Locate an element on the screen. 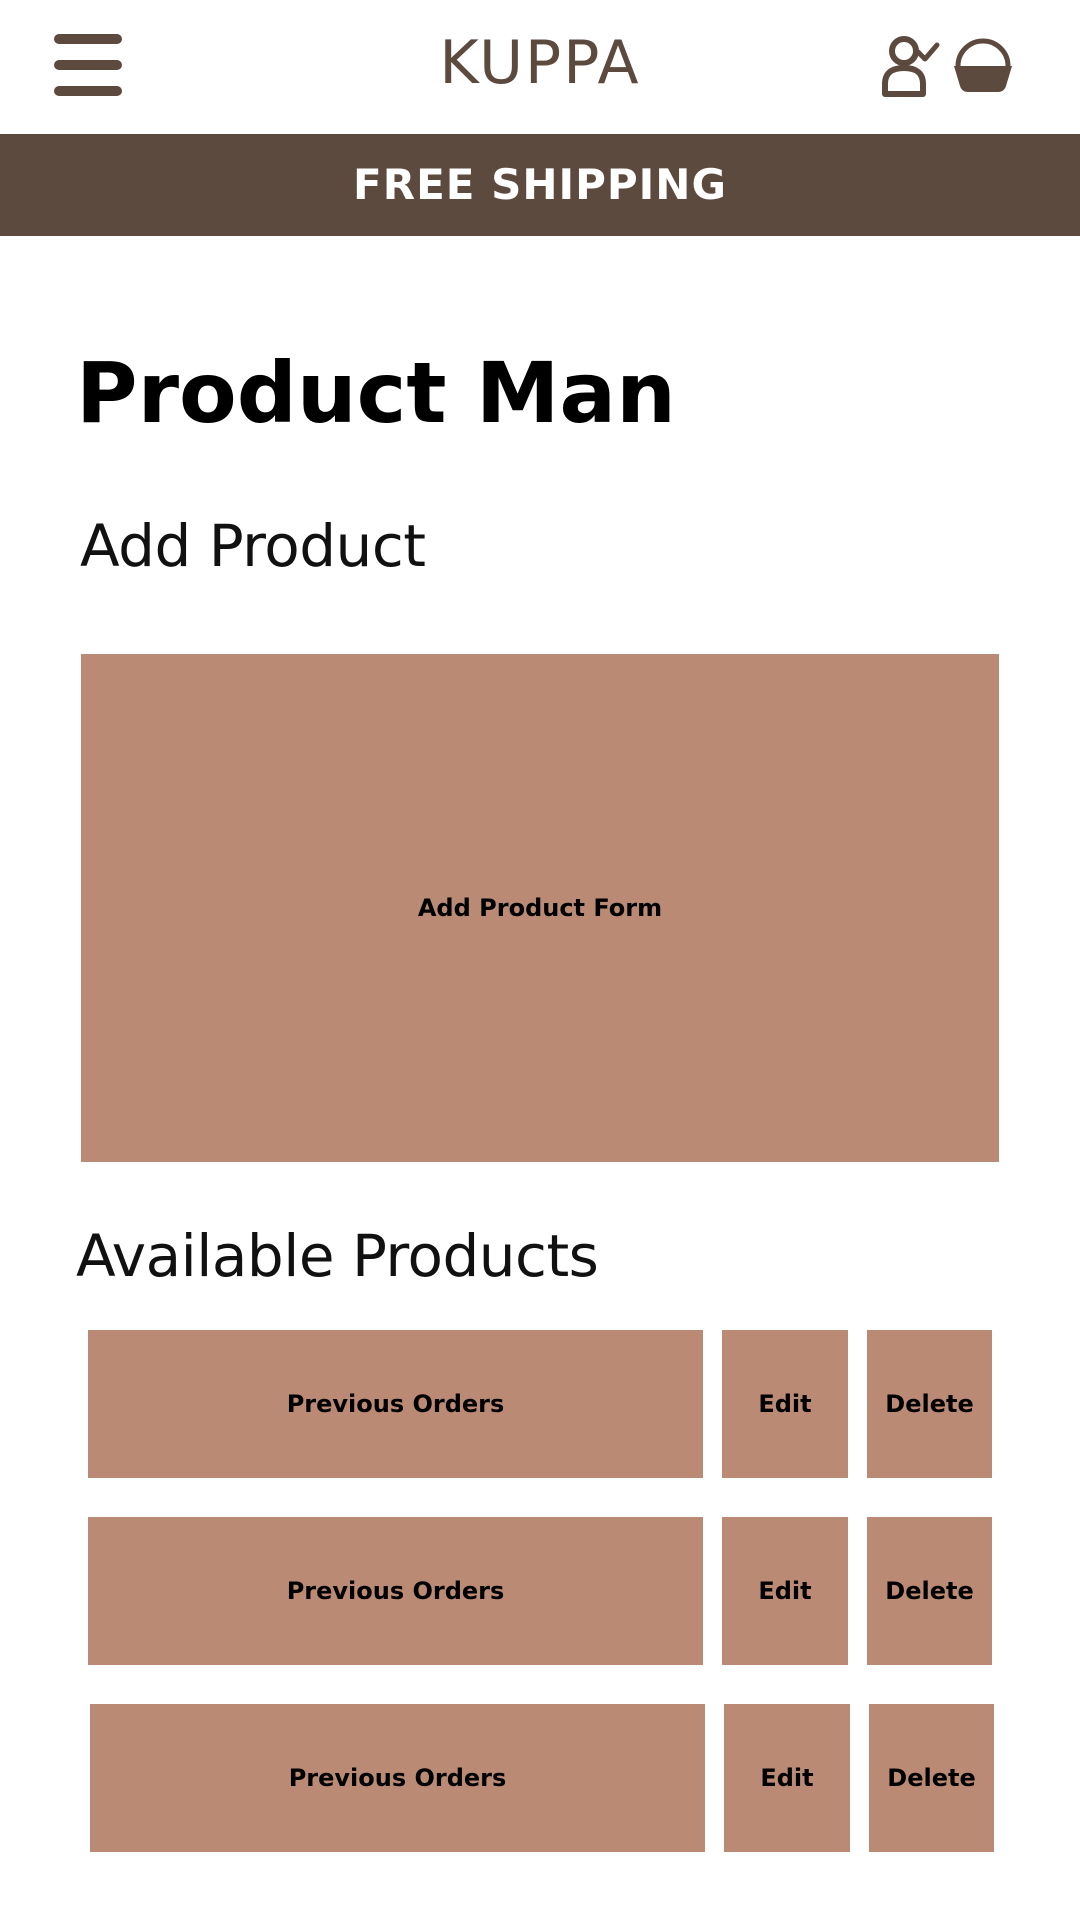 This screenshot has height=1920, width=1080. hamburger-menu-icon is located at coordinates (88, 65).